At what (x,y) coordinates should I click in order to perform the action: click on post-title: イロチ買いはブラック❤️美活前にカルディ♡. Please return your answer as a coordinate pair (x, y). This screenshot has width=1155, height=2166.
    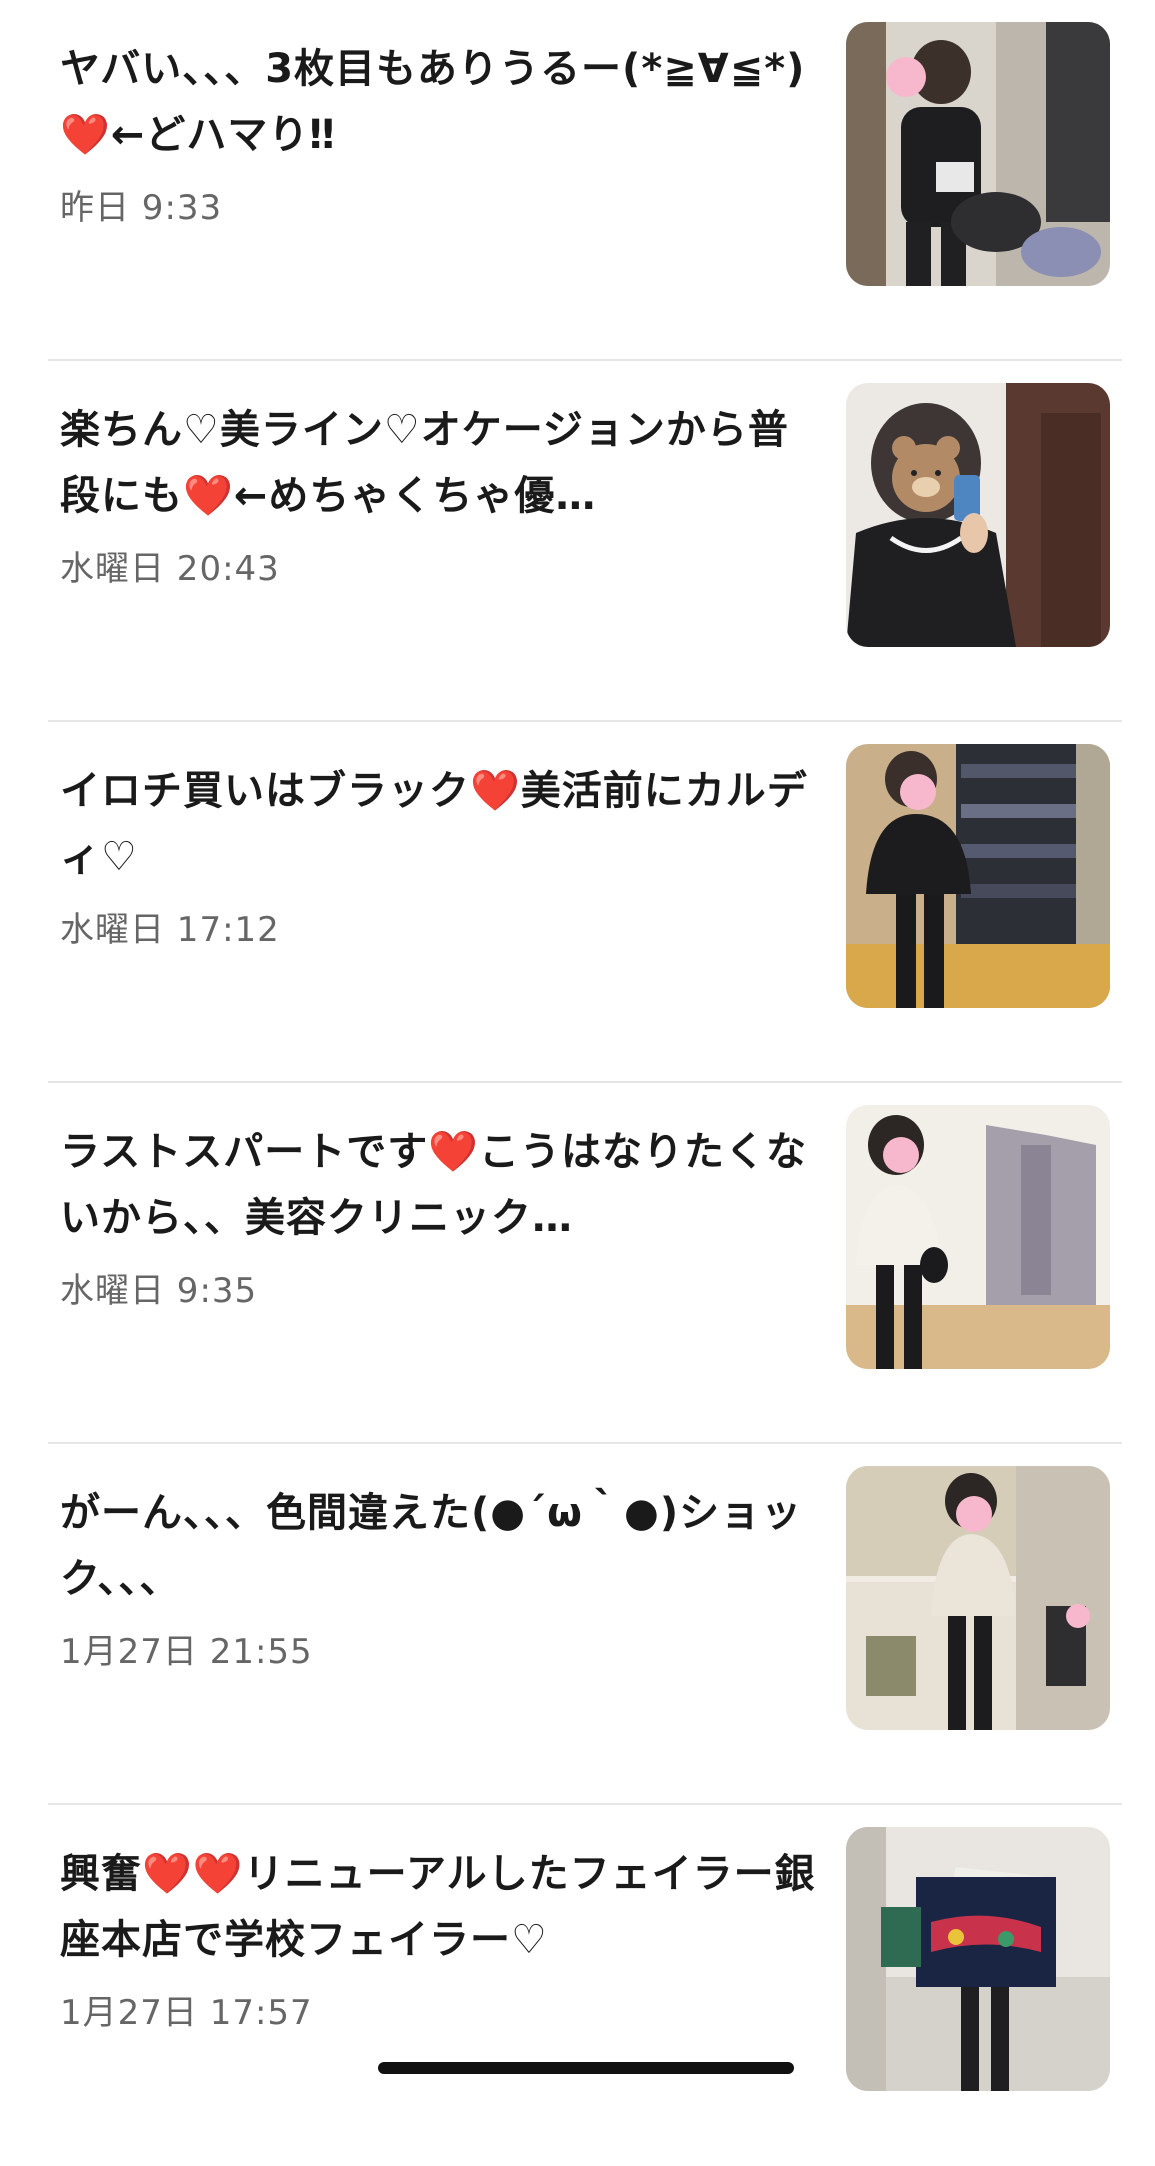
    Looking at the image, I should click on (440, 824).